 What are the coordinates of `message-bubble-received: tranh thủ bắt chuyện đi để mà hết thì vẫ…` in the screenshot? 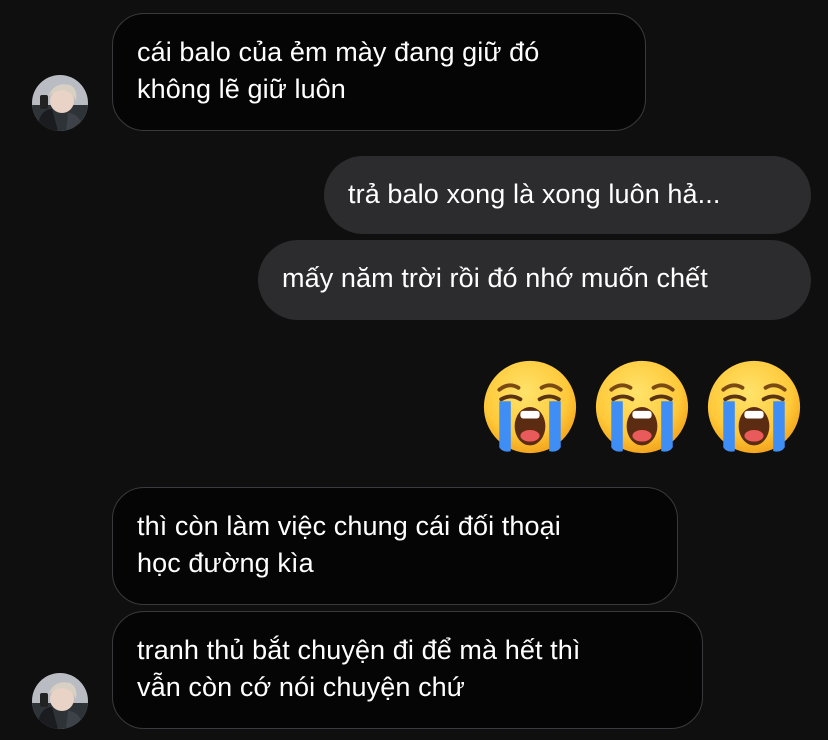 It's located at (407, 670).